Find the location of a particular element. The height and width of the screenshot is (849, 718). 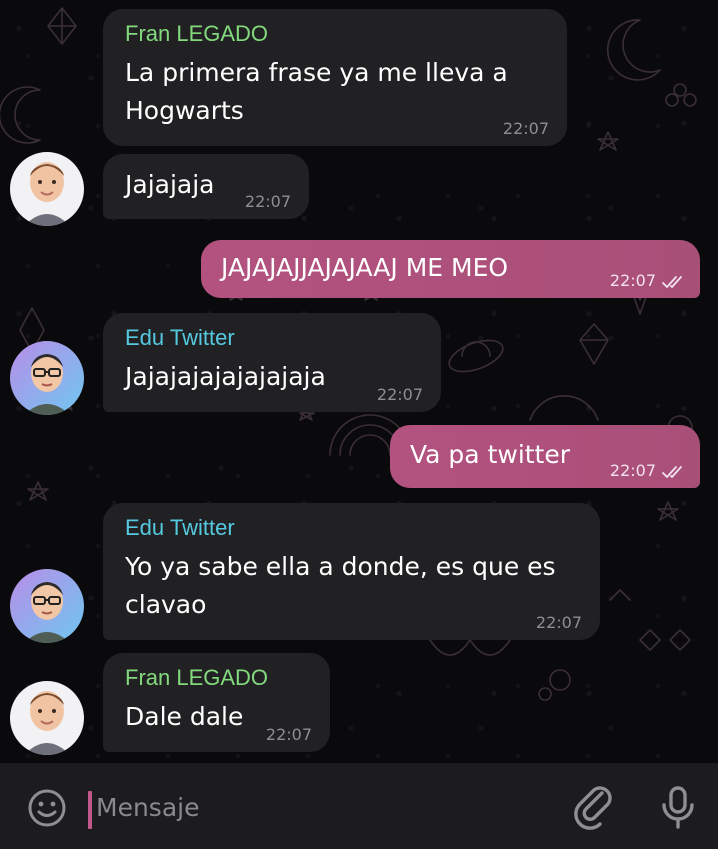

message-text-line: Hogwarts is located at coordinates (184, 110).